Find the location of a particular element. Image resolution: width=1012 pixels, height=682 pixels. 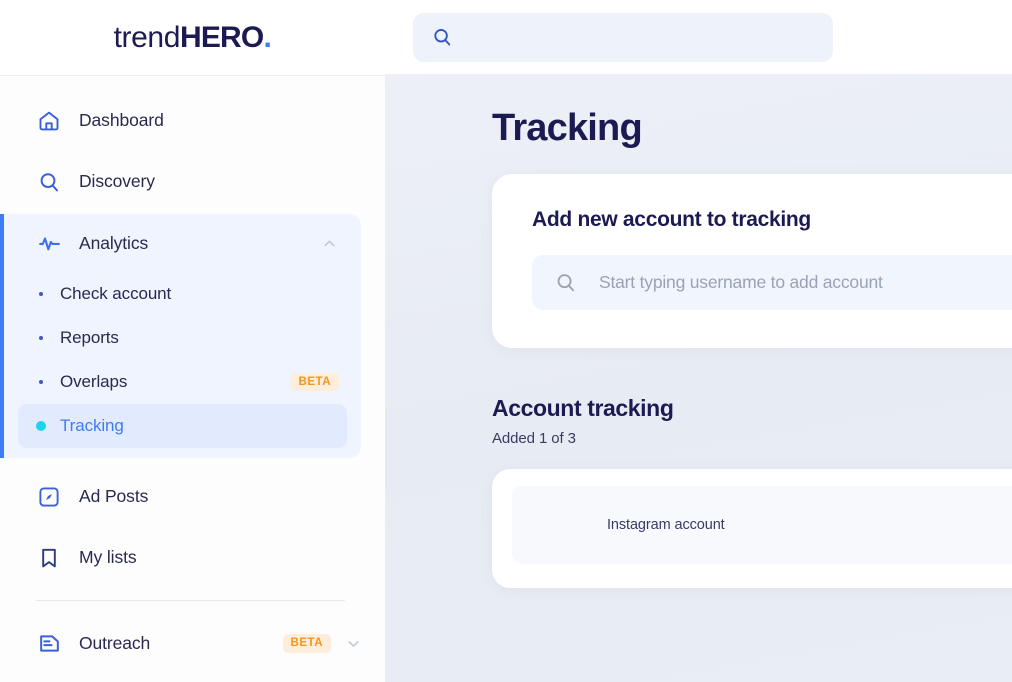

sidebar-item-label: My lists is located at coordinates (108, 557).